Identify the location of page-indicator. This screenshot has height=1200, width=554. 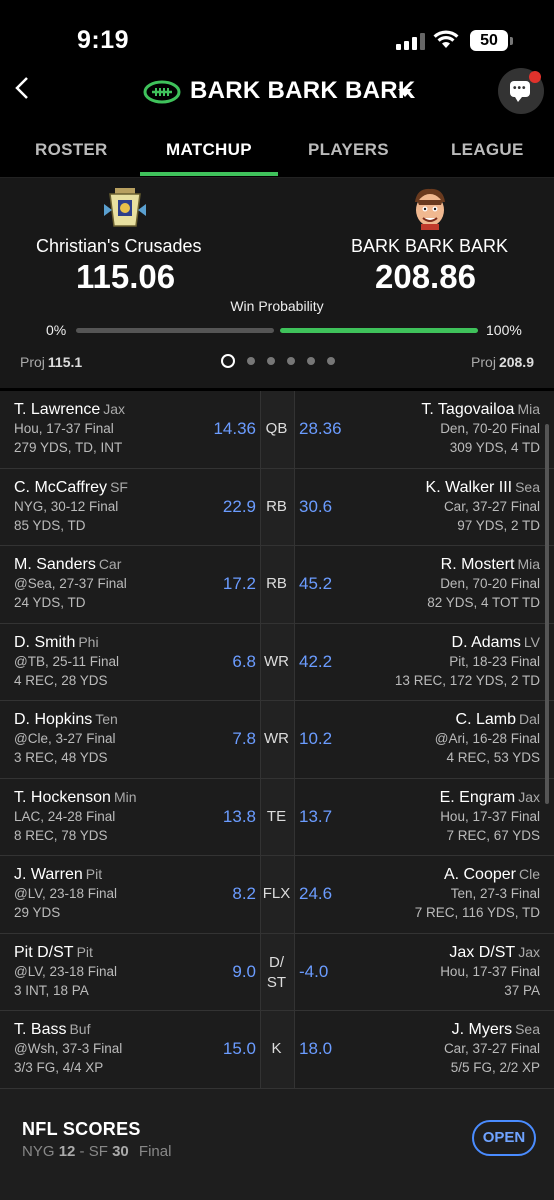
(278, 361).